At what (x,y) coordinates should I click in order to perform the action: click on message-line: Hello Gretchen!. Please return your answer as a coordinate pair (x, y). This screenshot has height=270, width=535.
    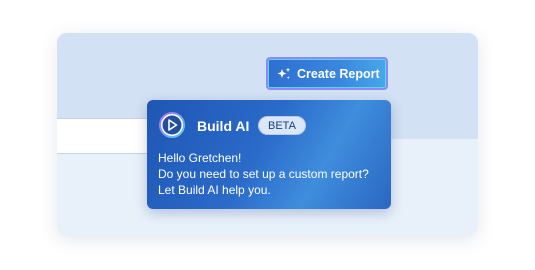
    Looking at the image, I should click on (200, 158).